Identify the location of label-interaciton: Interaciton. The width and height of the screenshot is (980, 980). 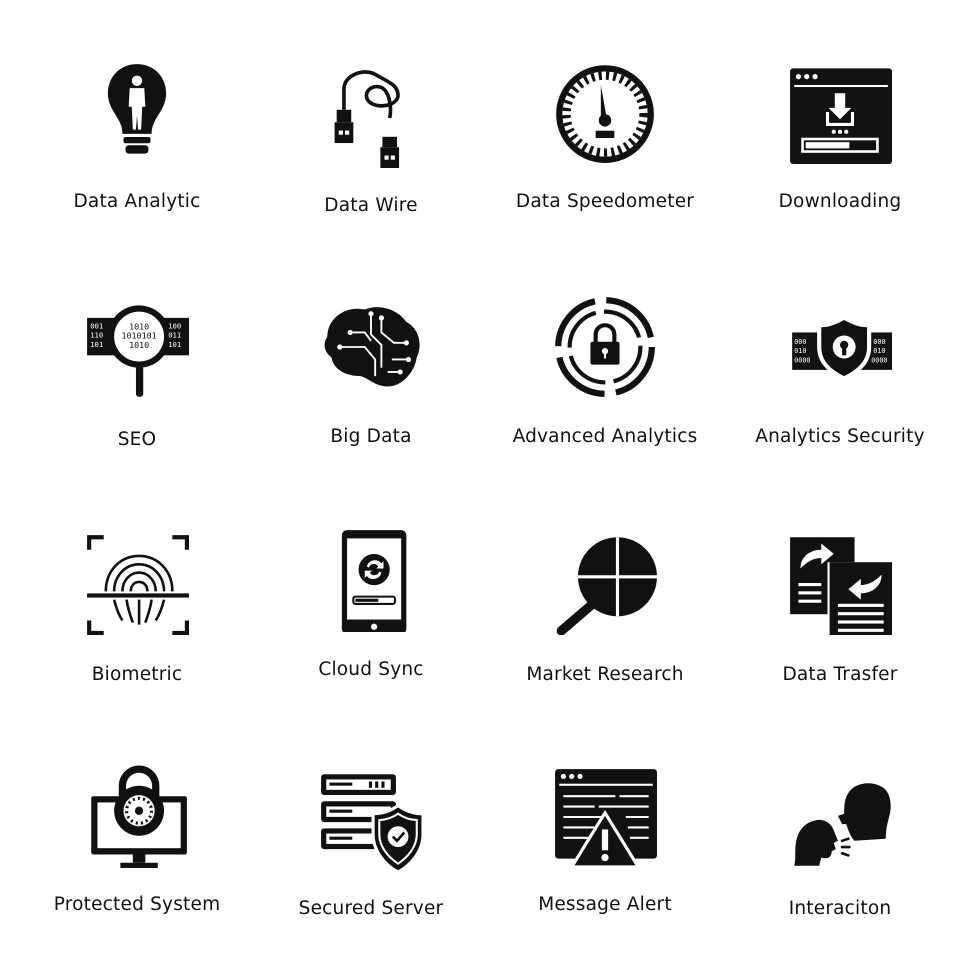
(840, 908).